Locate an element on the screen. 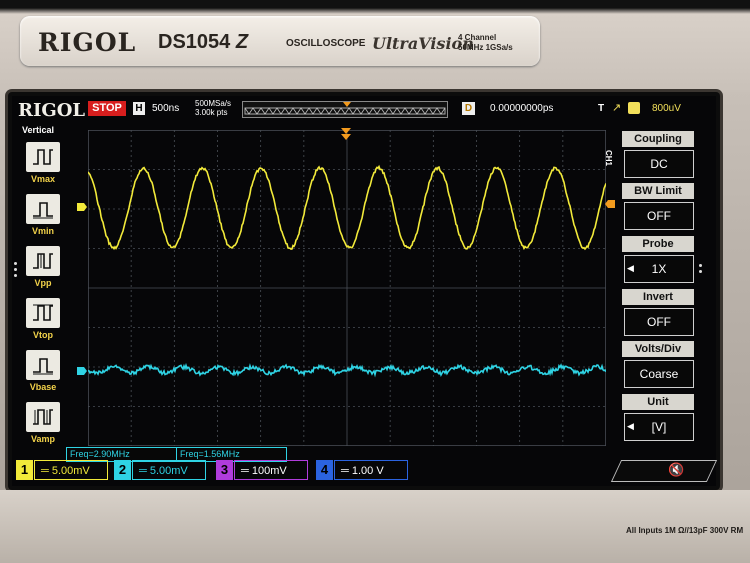  spec-label: 4 Channel 50MHz 1GSa/s is located at coordinates (485, 42).